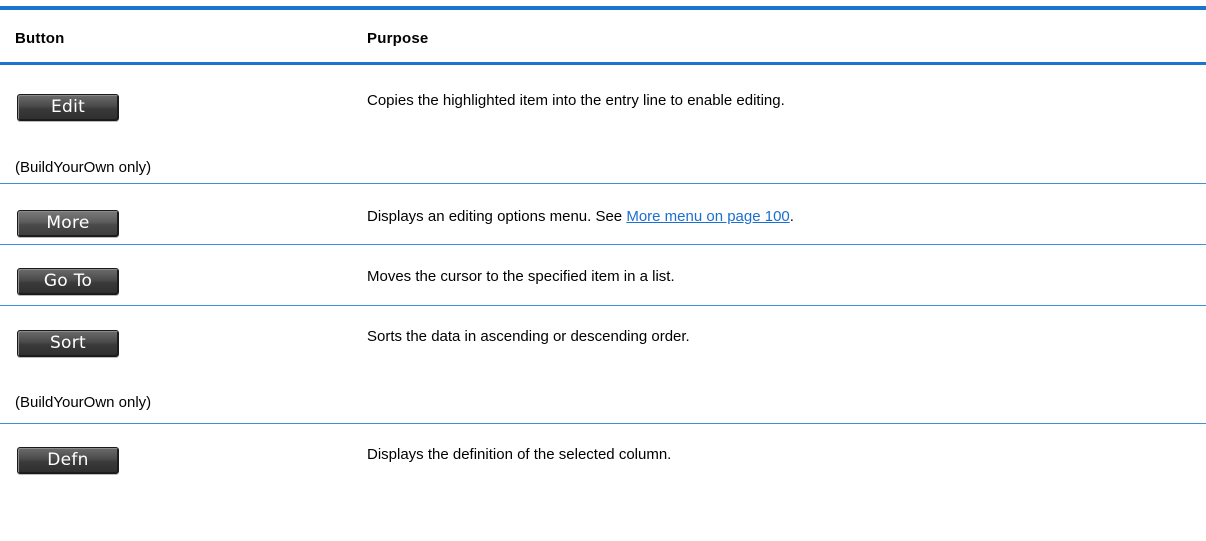  Describe the element at coordinates (68, 223) in the screenshot. I see `more-softkey: More` at that location.